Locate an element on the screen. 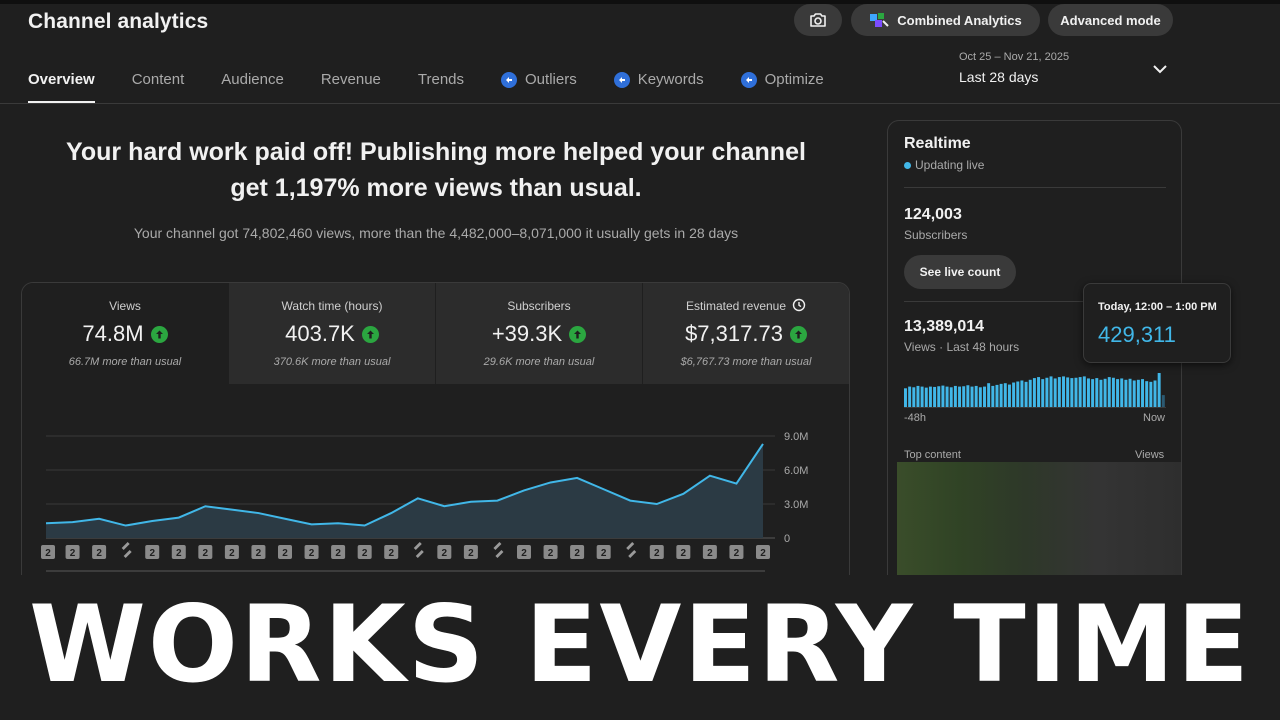 Image resolution: width=1280 pixels, height=720 pixels. advanced-mode-button: Advanced mode is located at coordinates (1110, 20).